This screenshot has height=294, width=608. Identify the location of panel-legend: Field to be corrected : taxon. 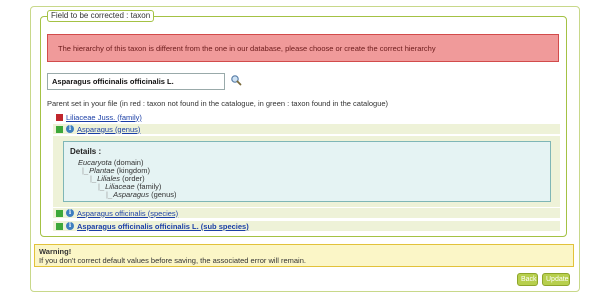
(101, 16).